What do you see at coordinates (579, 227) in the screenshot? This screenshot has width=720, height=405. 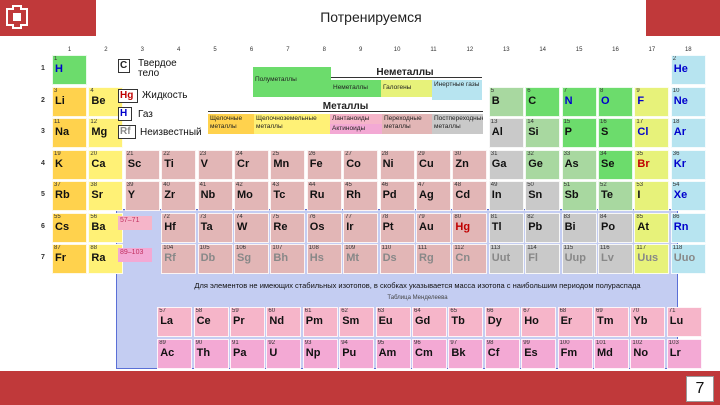 I see `element-cell-bi: 83 Bi` at bounding box center [579, 227].